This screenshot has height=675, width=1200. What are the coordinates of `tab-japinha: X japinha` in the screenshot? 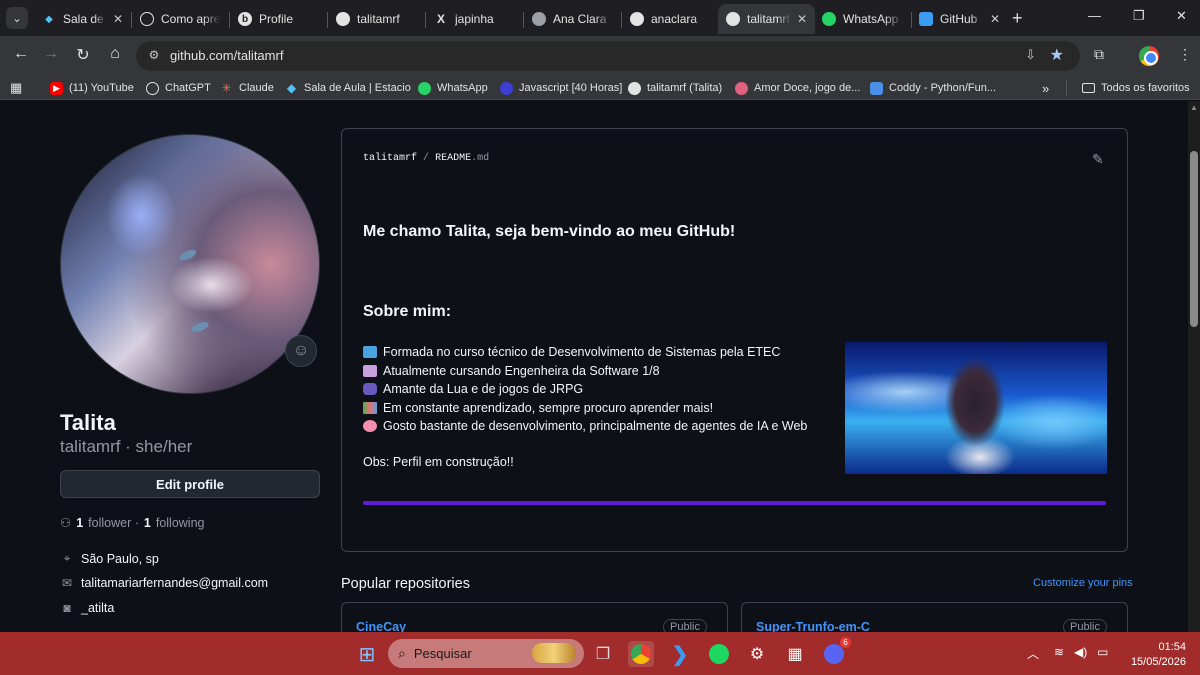 It's located at (474, 19).